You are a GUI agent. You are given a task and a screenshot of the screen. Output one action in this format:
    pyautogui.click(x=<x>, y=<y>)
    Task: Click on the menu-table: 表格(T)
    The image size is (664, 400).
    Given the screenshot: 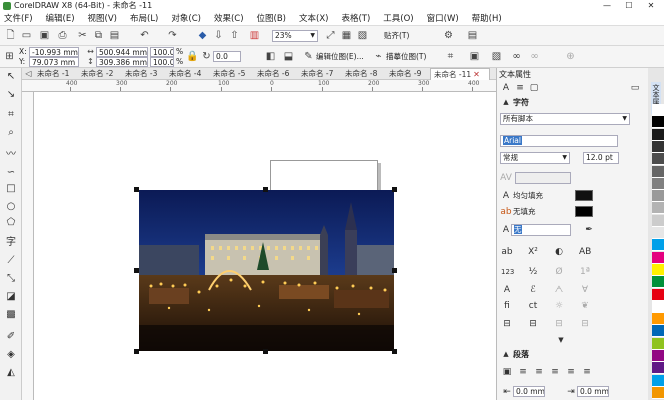 What is the action you would take?
    pyautogui.click(x=355, y=19)
    